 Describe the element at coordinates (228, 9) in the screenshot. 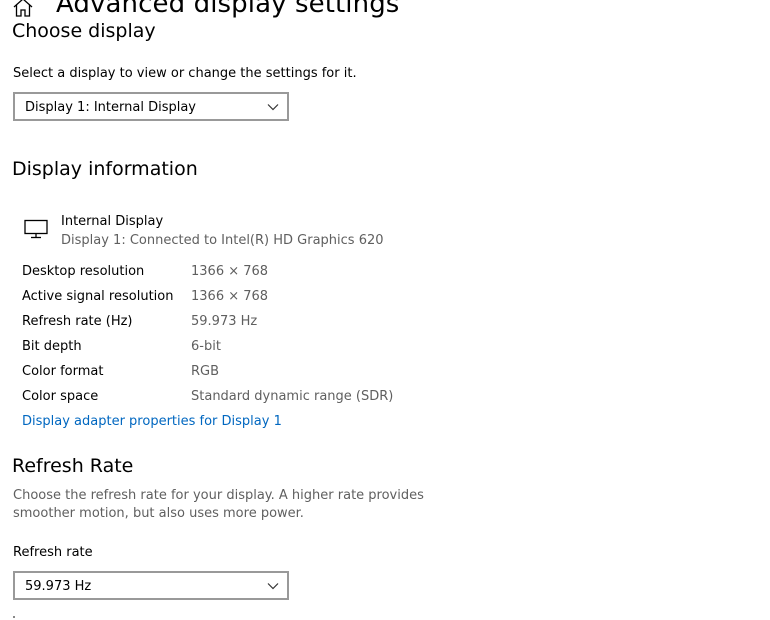

I see `page-title: Advanced display settings` at that location.